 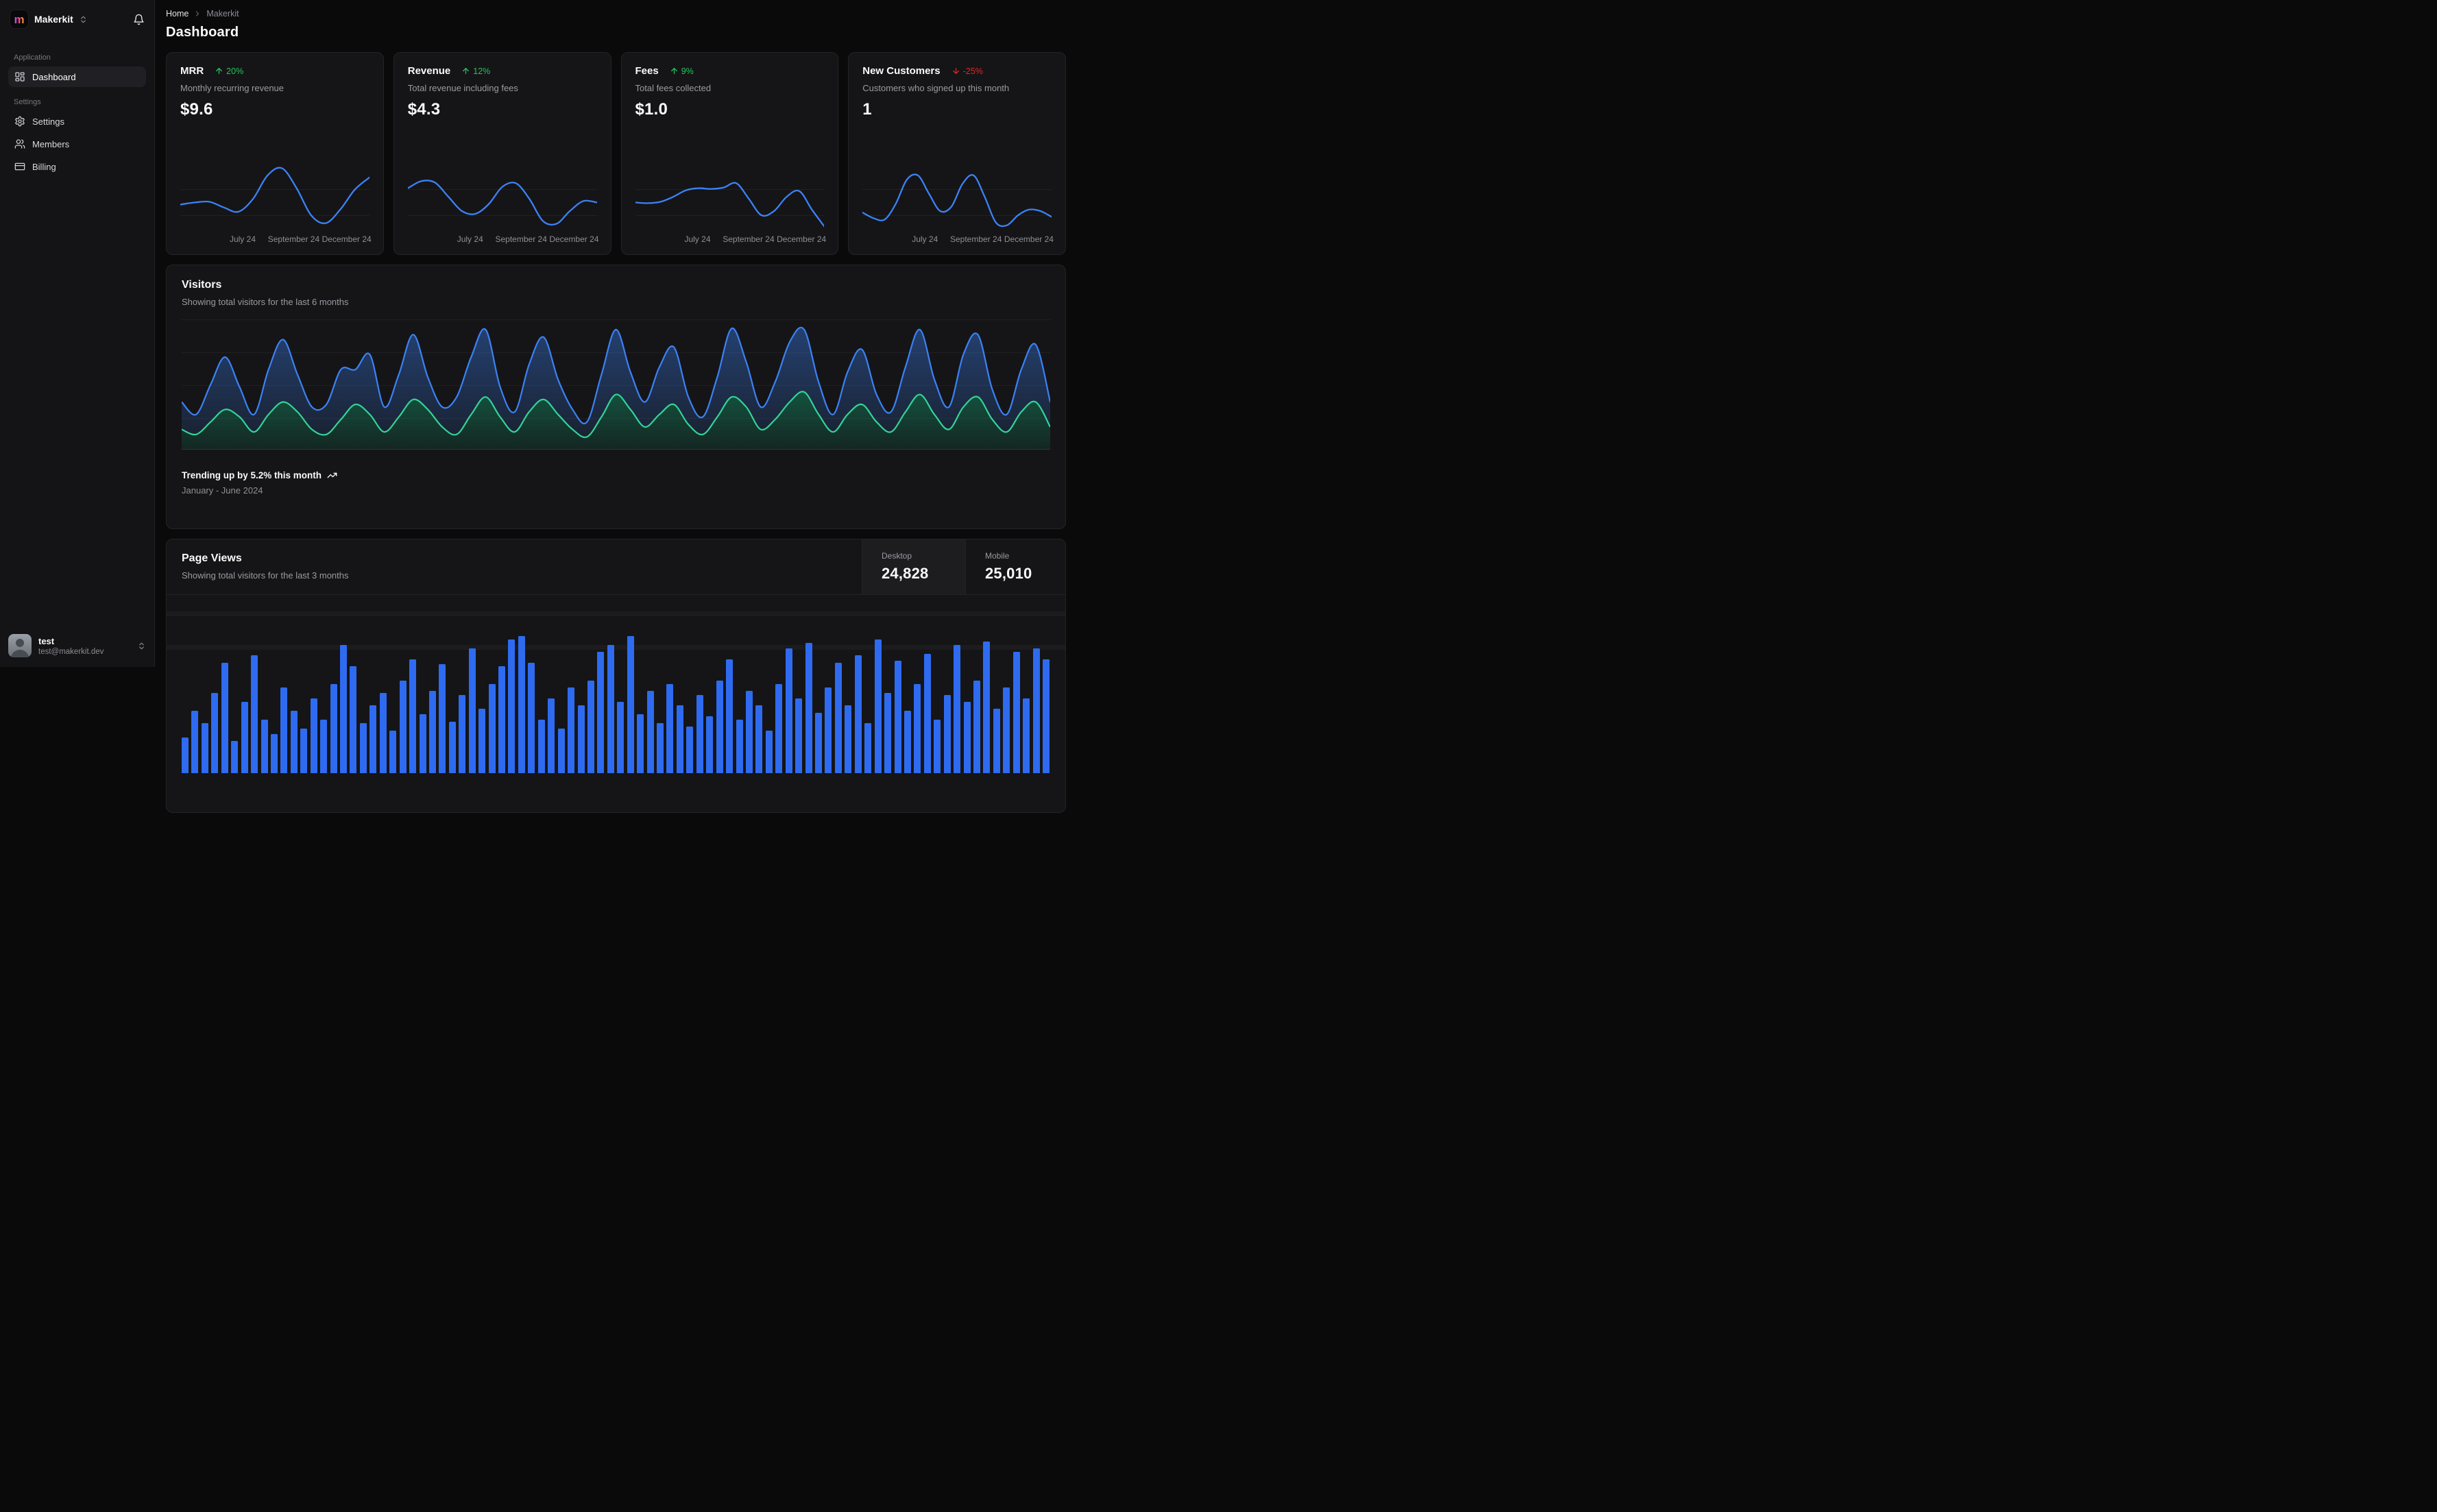 What do you see at coordinates (139, 19) in the screenshot?
I see `notifications-bell-icon` at bounding box center [139, 19].